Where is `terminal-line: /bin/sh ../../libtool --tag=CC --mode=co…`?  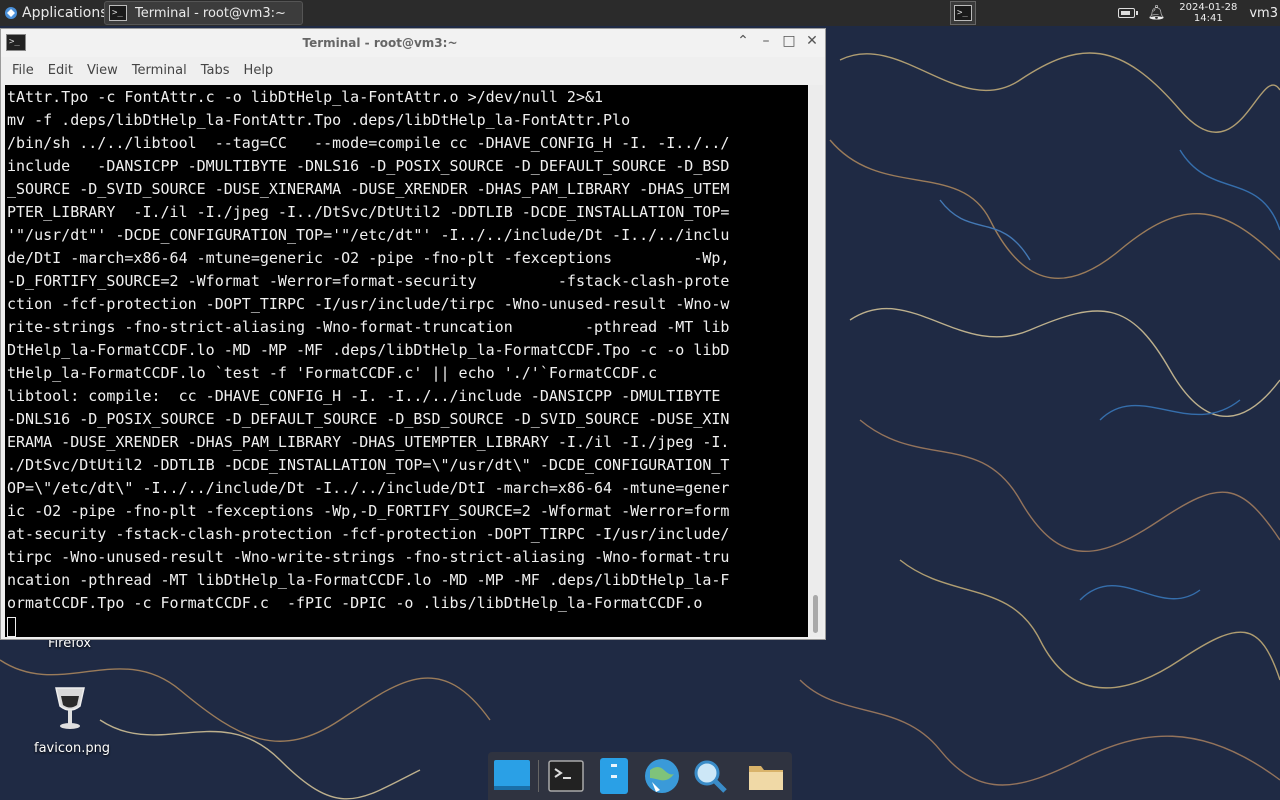 terminal-line: /bin/sh ../../libtool --tag=CC --mode=co… is located at coordinates (368, 143).